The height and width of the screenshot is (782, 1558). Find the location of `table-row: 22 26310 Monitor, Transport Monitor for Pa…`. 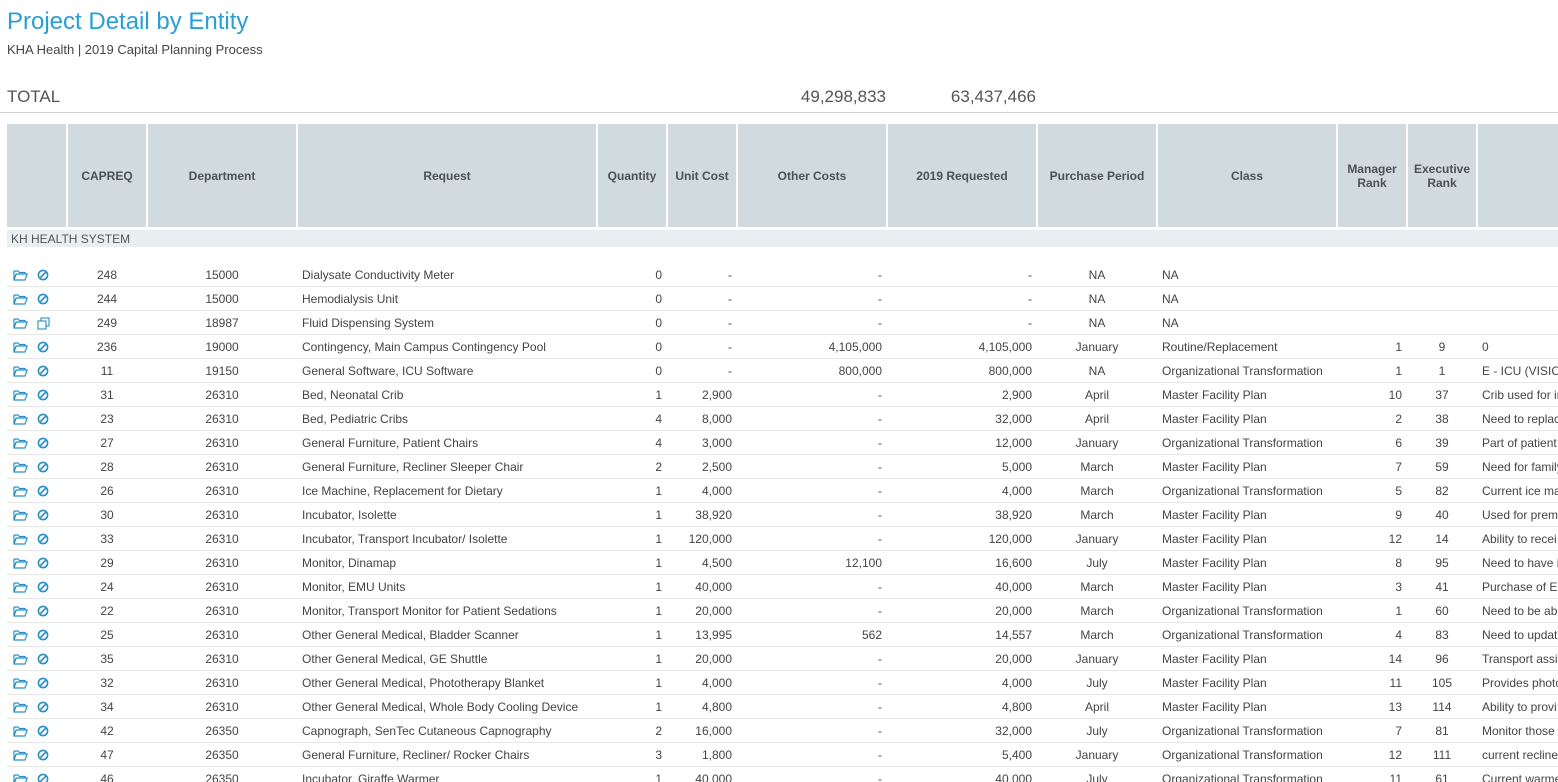

table-row: 22 26310 Monitor, Transport Monitor for Pa… is located at coordinates (782, 610).